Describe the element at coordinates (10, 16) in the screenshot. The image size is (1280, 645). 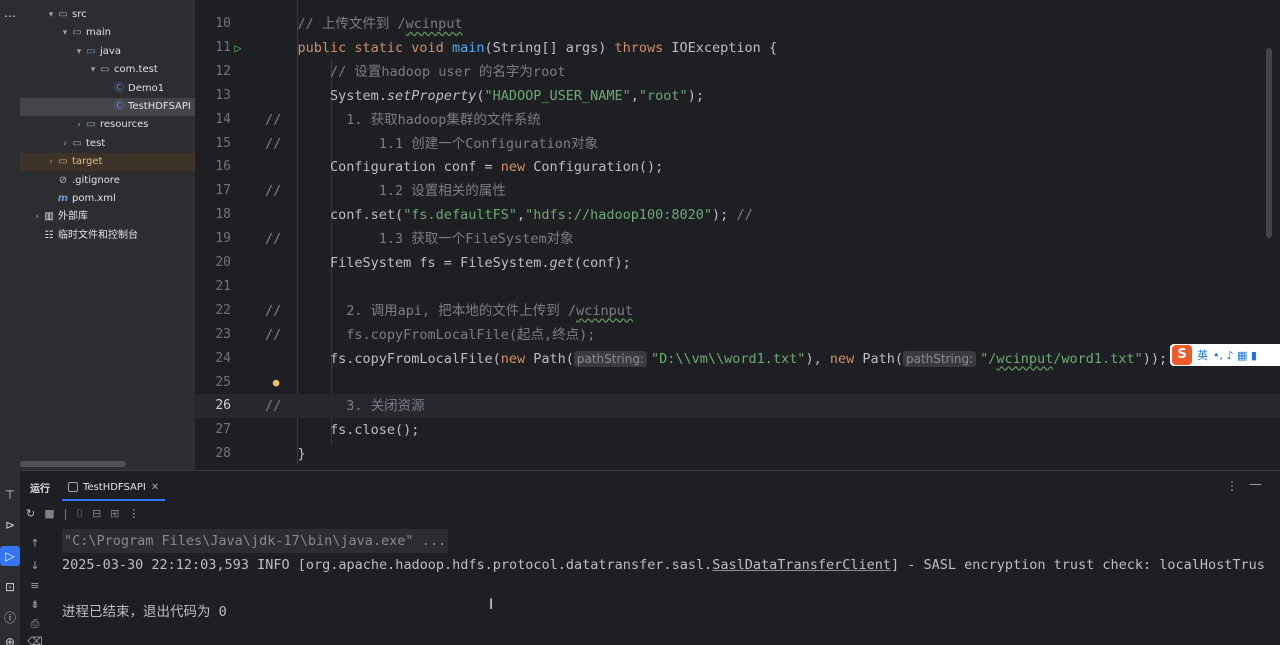
I see `more-tools-icon: ⋯` at that location.